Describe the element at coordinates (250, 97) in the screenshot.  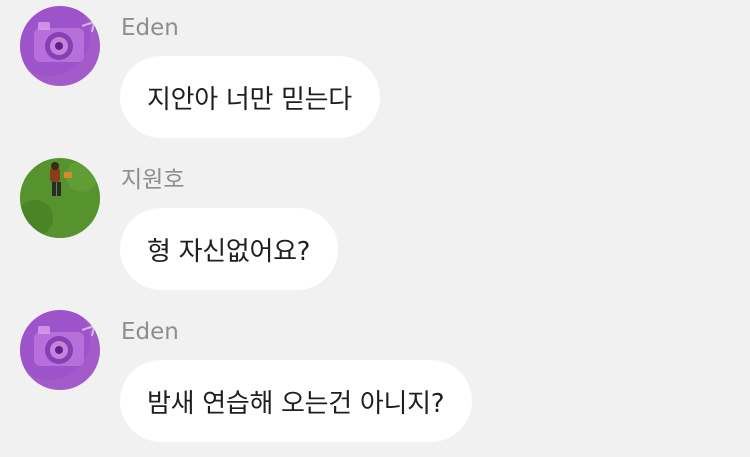
I see `message-bubble: 지안아 너만 믿는다` at that location.